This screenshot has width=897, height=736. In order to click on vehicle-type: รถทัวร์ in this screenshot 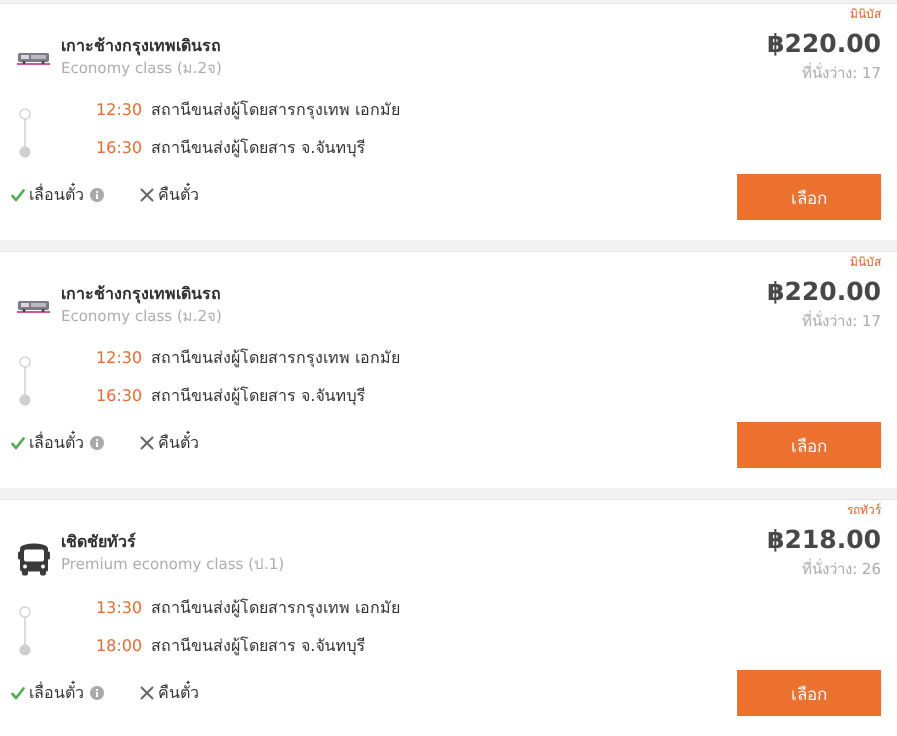, I will do `click(864, 510)`.